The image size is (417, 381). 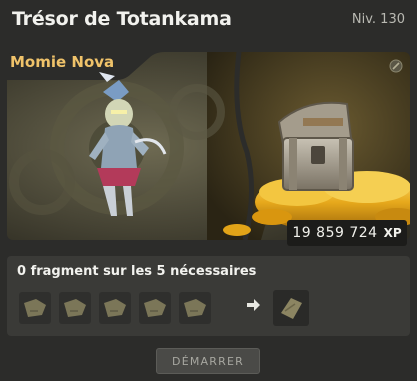 I want to click on xp-reward-box: 19 859 724 XP, so click(x=347, y=233).